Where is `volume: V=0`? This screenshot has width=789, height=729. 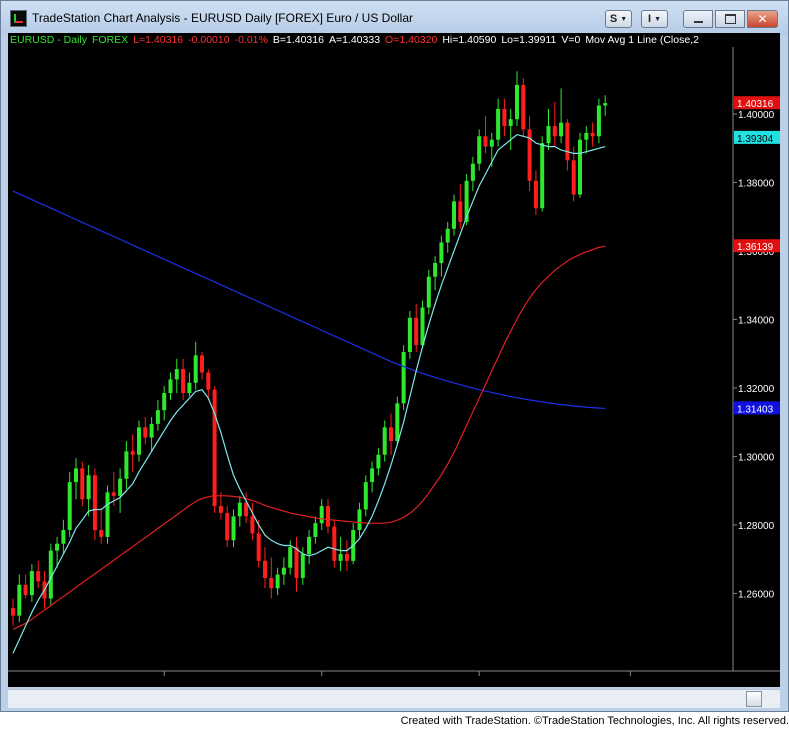 volume: V=0 is located at coordinates (571, 40).